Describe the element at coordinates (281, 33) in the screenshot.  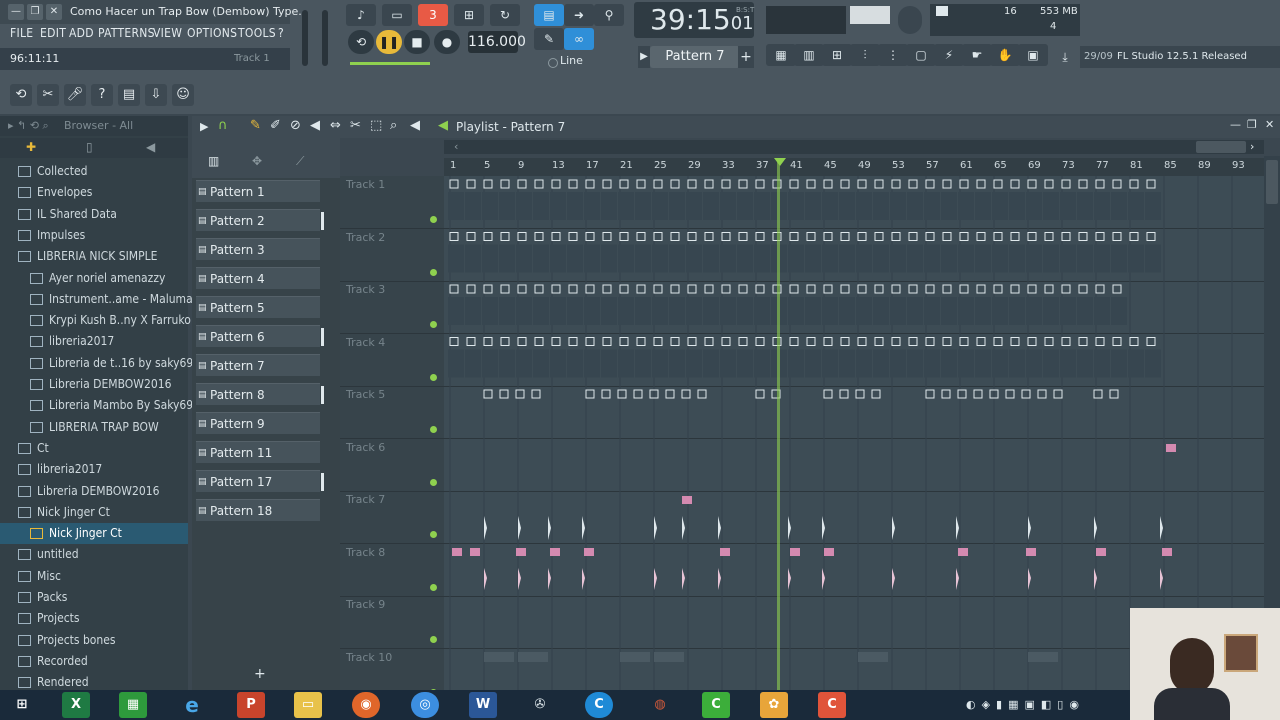
I see `menu-help: ?` at that location.